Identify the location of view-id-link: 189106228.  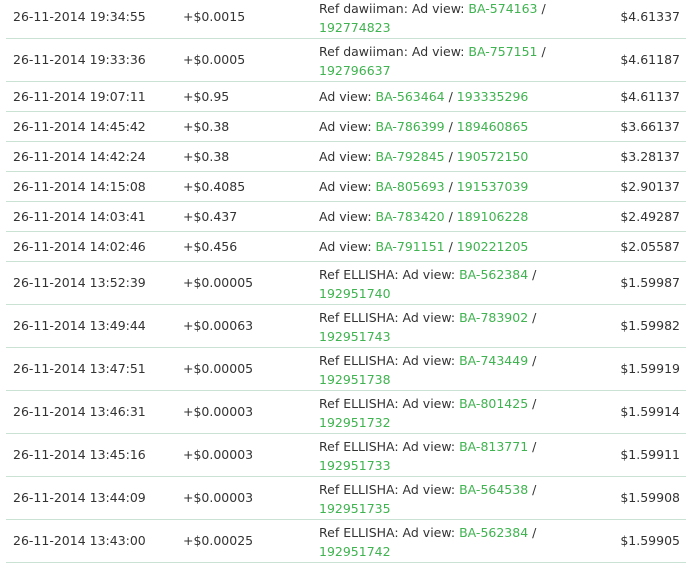
(493, 216).